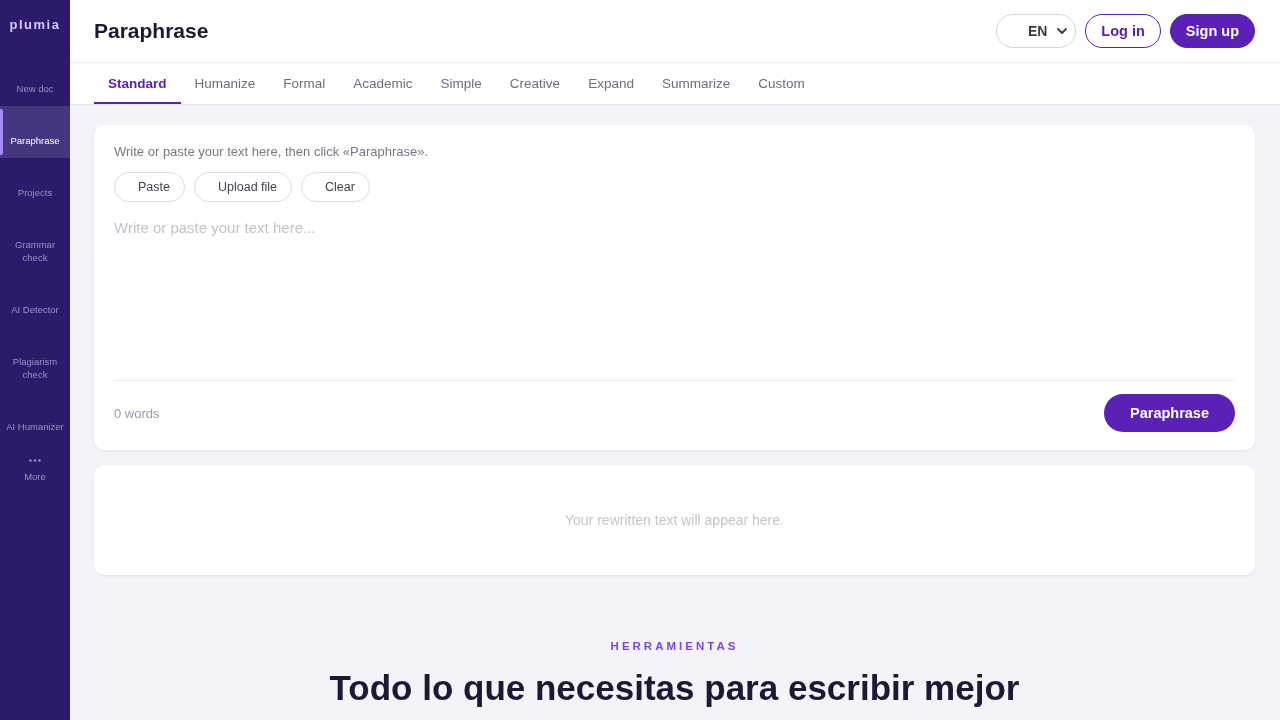 Image resolution: width=1280 pixels, height=720 pixels. What do you see at coordinates (674, 646) in the screenshot?
I see `section-eyebrow: HERRAMIENTAS` at bounding box center [674, 646].